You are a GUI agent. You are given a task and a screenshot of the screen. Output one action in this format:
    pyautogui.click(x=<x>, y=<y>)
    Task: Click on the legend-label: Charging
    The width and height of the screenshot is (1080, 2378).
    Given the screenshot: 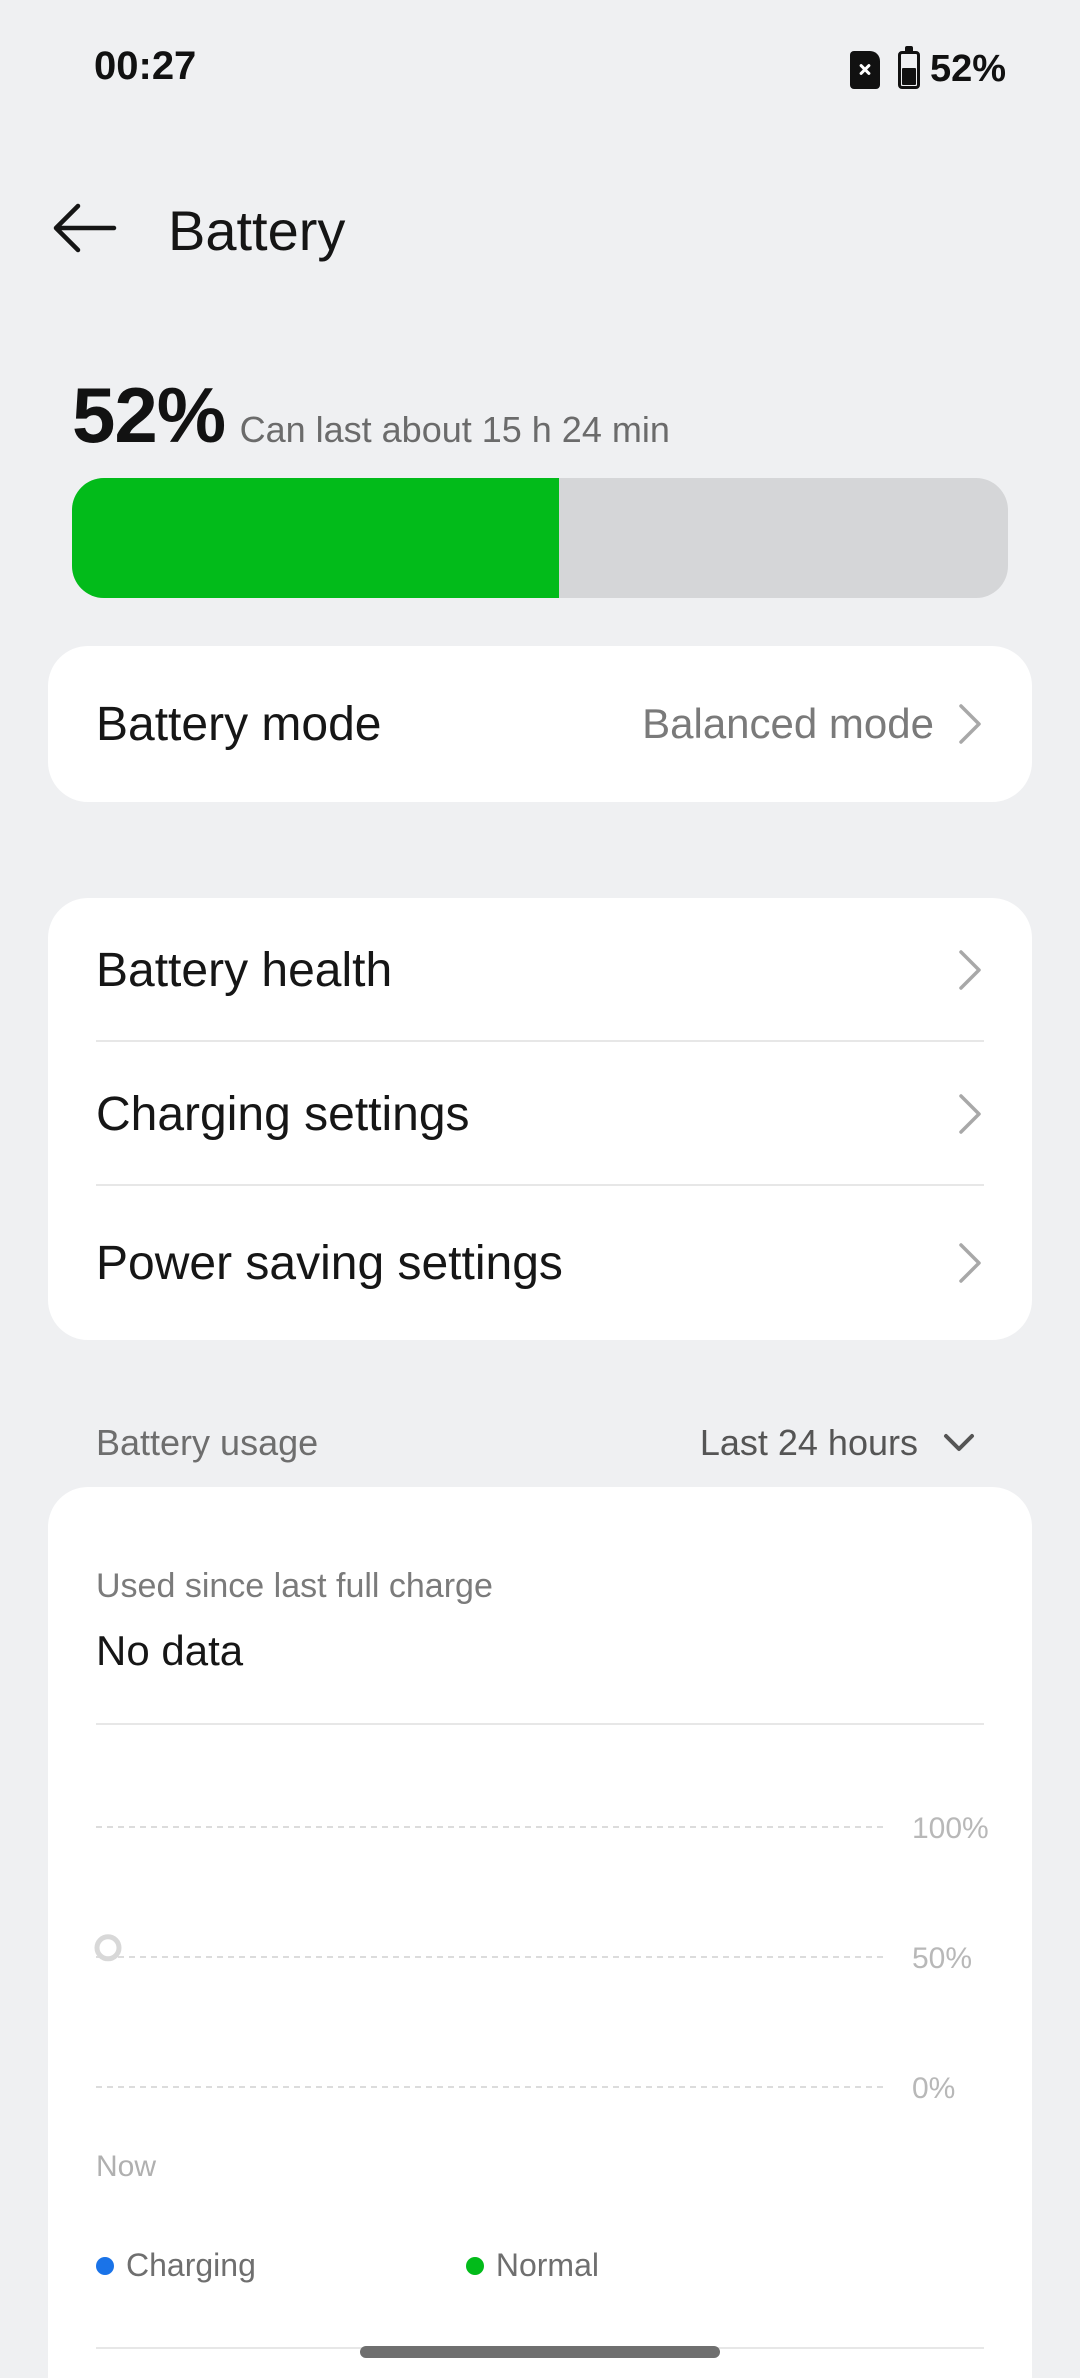 What is the action you would take?
    pyautogui.click(x=191, y=2265)
    